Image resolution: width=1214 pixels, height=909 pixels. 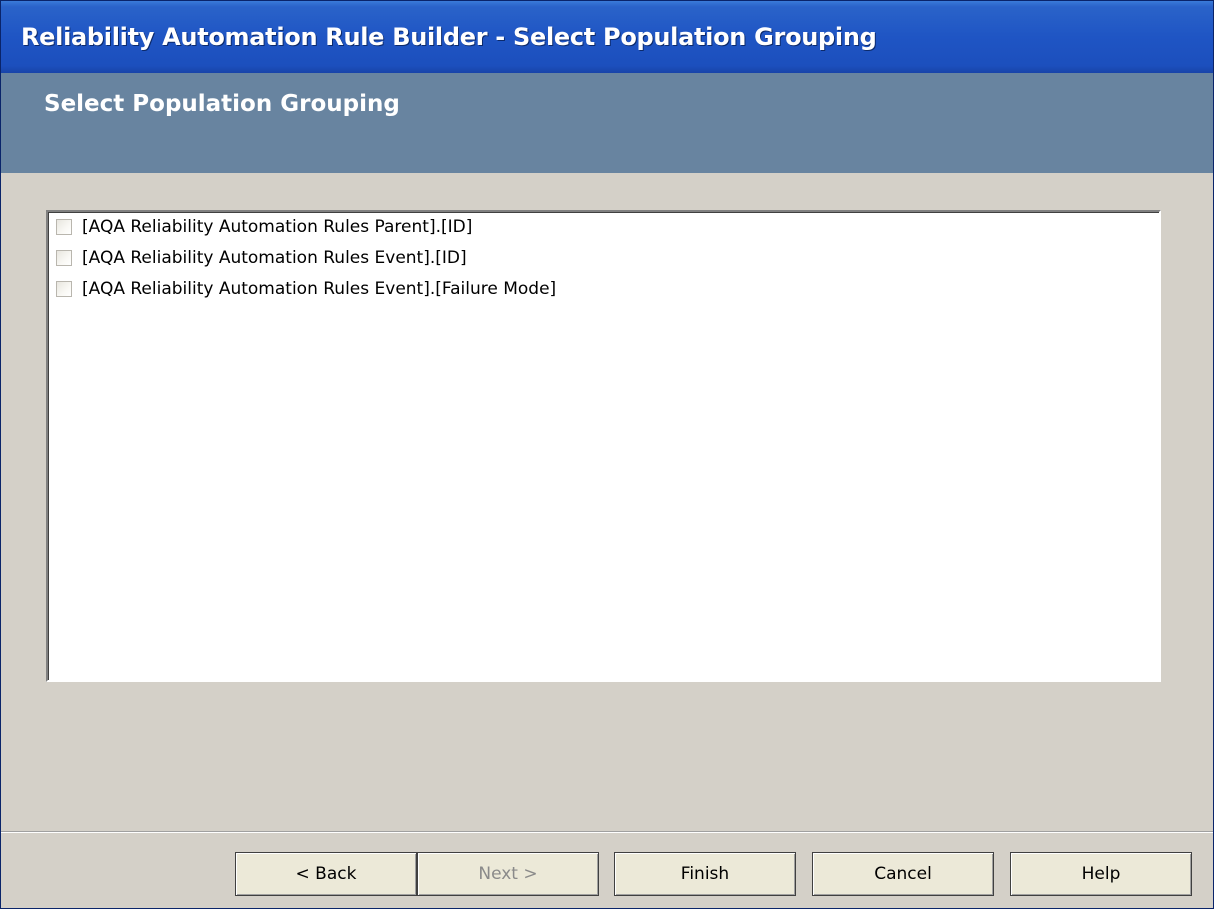 What do you see at coordinates (705, 874) in the screenshot?
I see `finish-button: Finish` at bounding box center [705, 874].